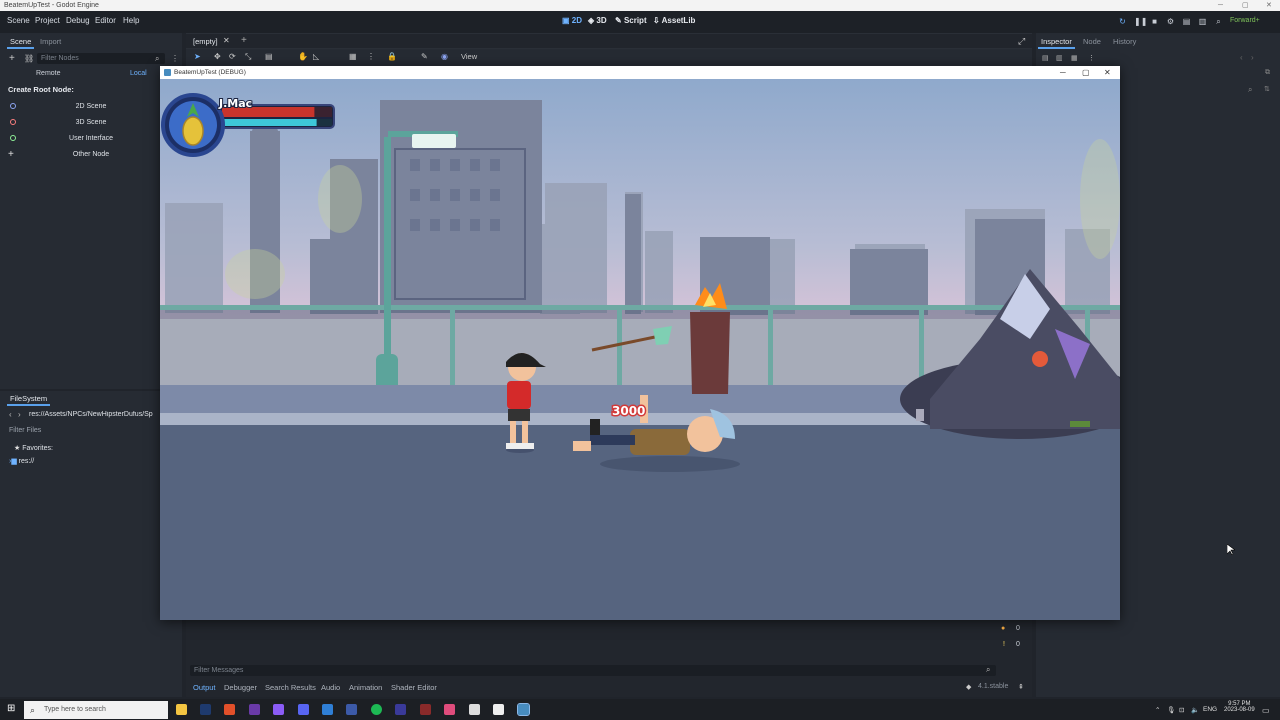  Describe the element at coordinates (1056, 43) in the screenshot. I see `tab-inspector: Inspector` at that location.